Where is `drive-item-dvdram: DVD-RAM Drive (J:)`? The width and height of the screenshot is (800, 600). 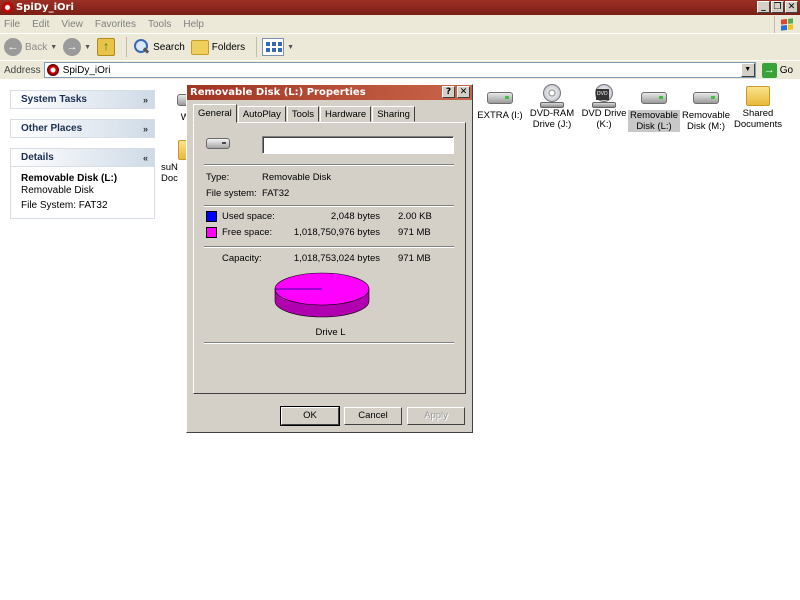
drive-item-dvdram: DVD-RAM Drive (J:) is located at coordinates (552, 107).